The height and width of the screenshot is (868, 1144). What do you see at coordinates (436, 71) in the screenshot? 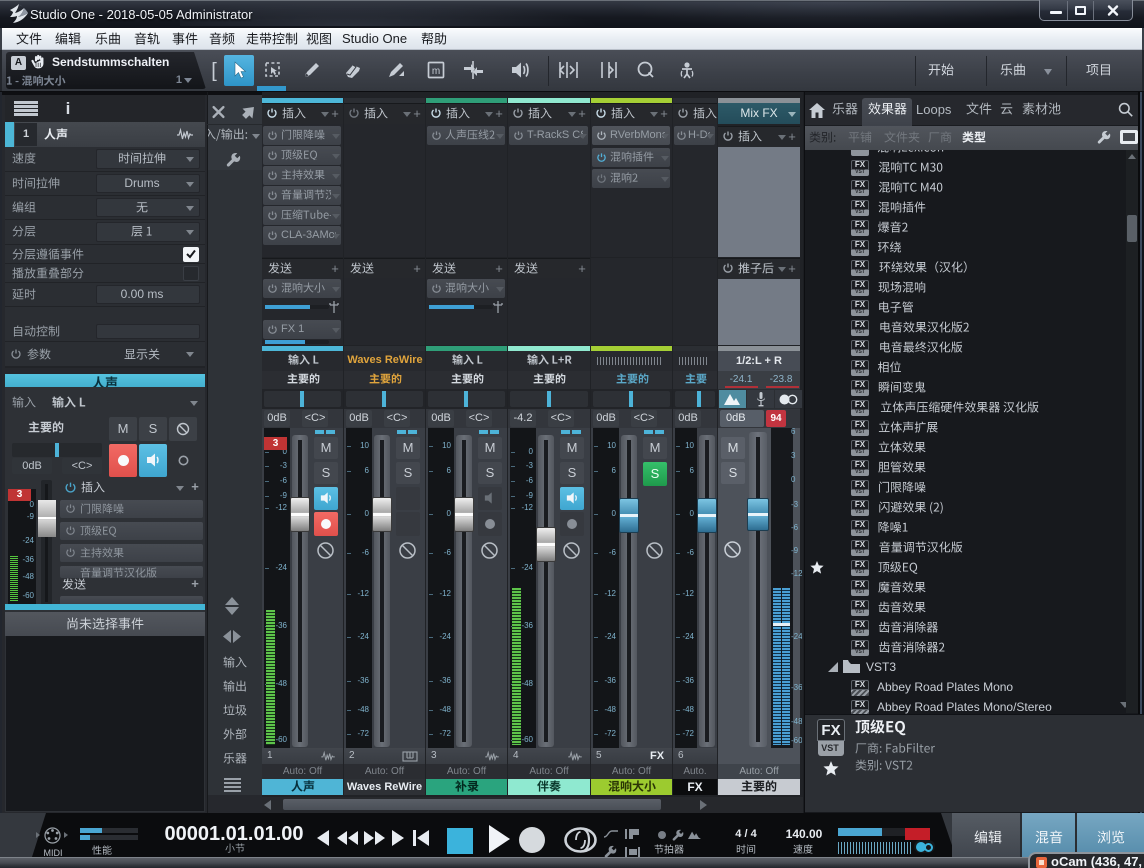
I see `svg-text: m` at bounding box center [436, 71].